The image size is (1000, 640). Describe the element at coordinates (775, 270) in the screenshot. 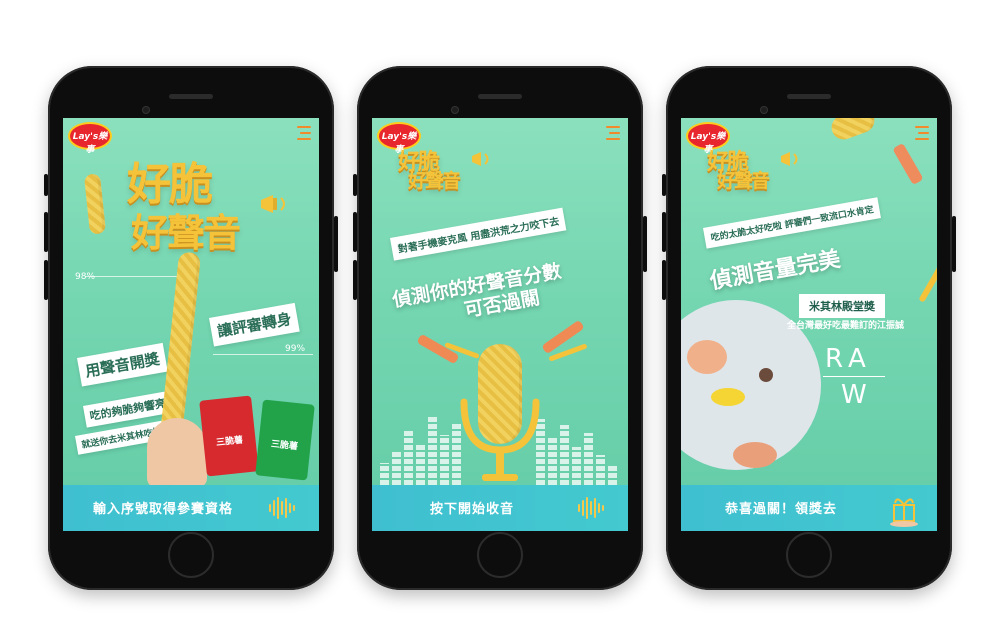

I see `result-heading: 偵測音量完美` at that location.